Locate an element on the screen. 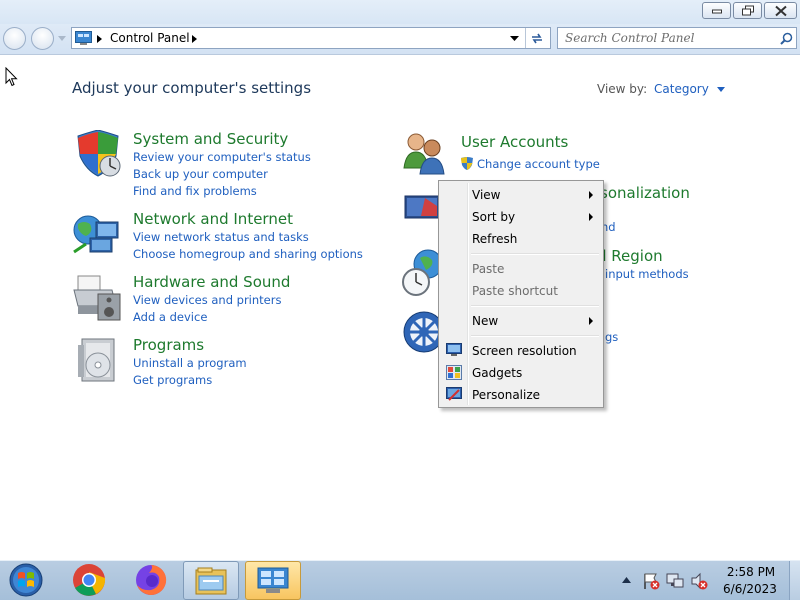 Image resolution: width=800 pixels, height=600 pixels. link-devices-printers: View devices and printers is located at coordinates (207, 300).